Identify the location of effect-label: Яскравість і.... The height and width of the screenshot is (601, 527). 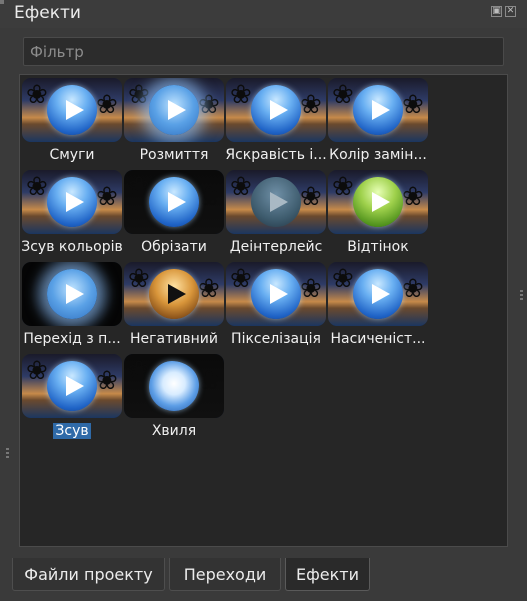
(276, 155).